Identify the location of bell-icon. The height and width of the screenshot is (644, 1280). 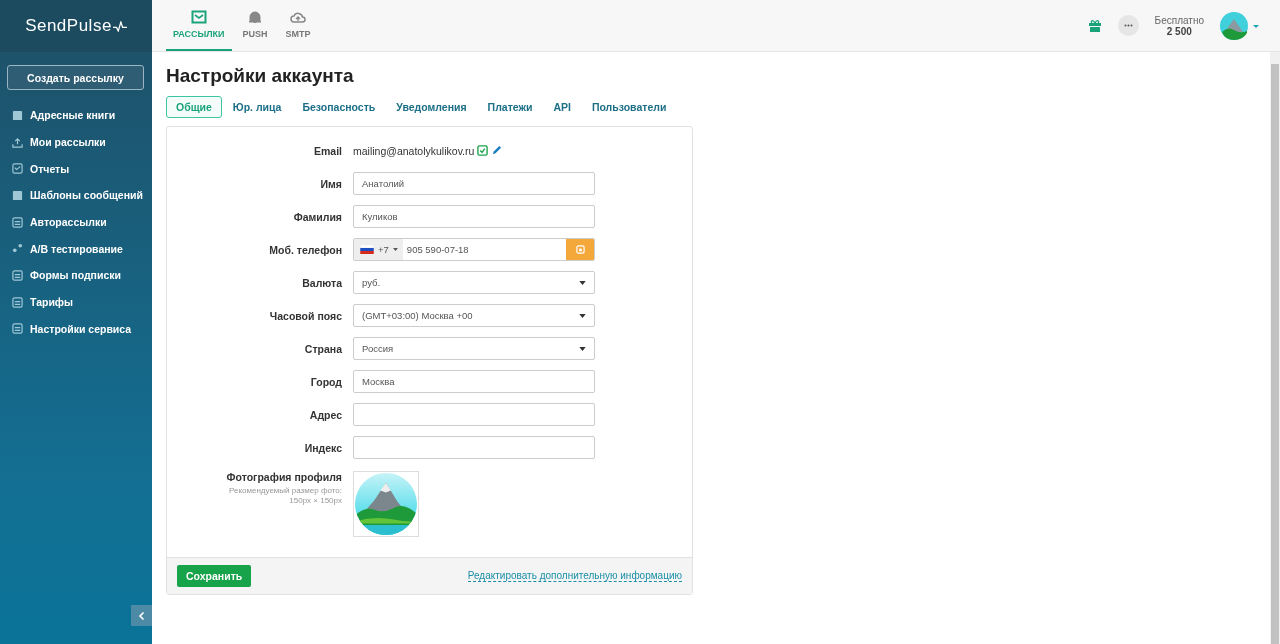
(255, 17).